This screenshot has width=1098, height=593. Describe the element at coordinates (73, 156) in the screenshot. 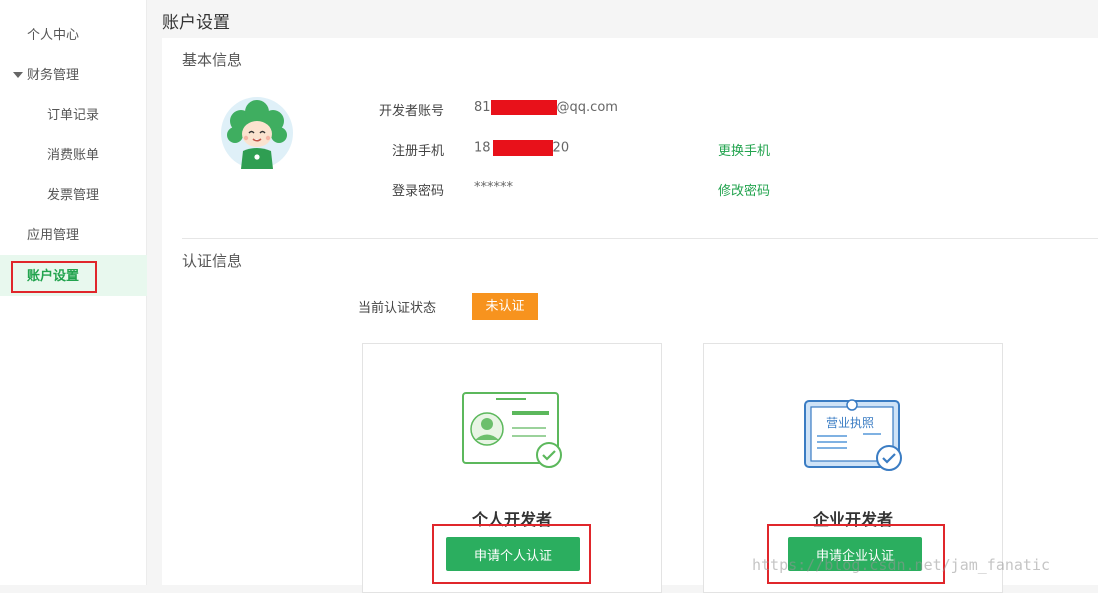

I see `sidebar-item-bills: 消费账单` at that location.